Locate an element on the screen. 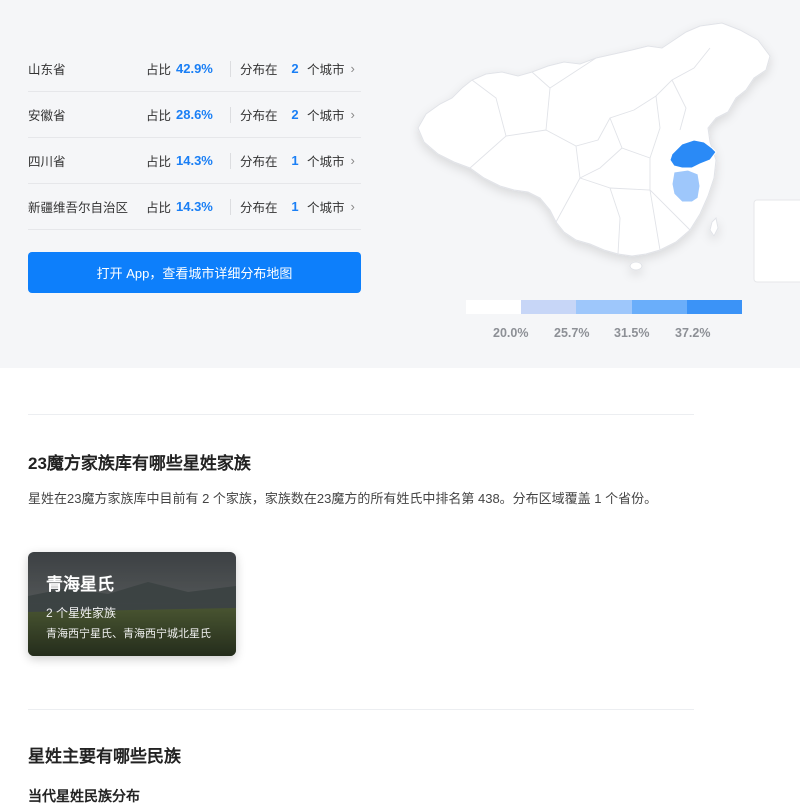 The height and width of the screenshot is (808, 800). province-row-anhui: 安徽省 占比 28.6% 分布在 2 个城市 › is located at coordinates (194, 115).